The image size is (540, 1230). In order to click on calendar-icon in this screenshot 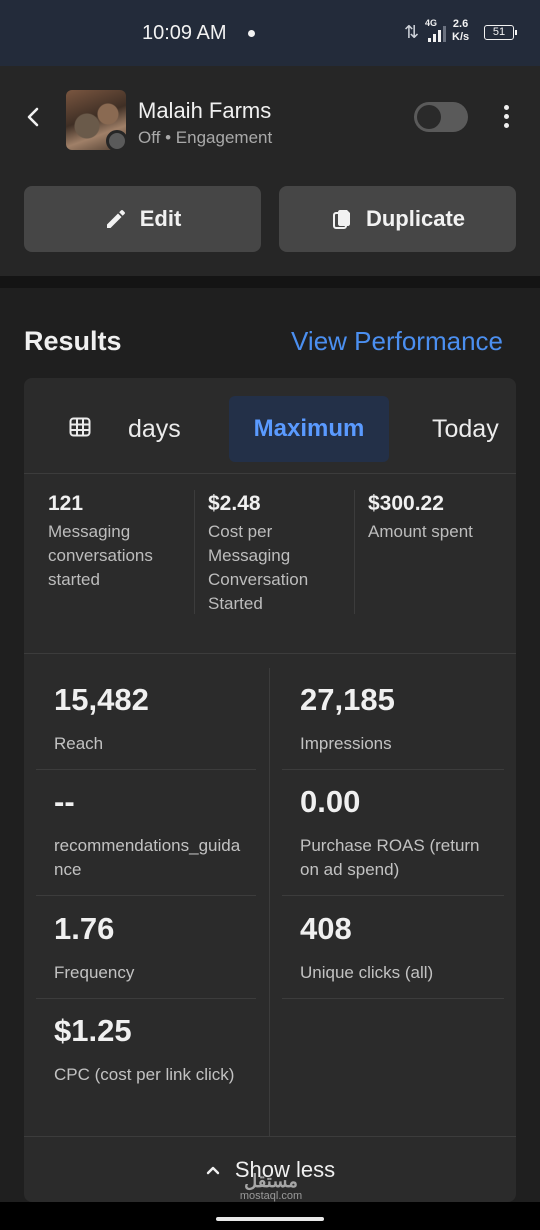, I will do `click(80, 427)`.